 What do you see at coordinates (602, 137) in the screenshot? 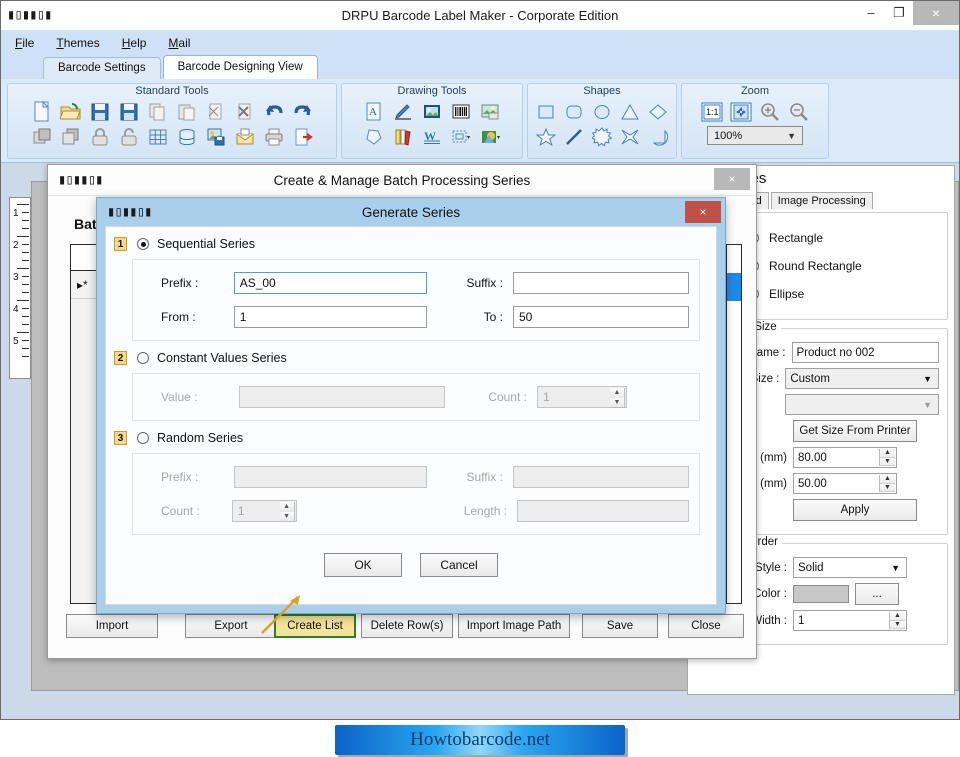
I see `burst-icon` at bounding box center [602, 137].